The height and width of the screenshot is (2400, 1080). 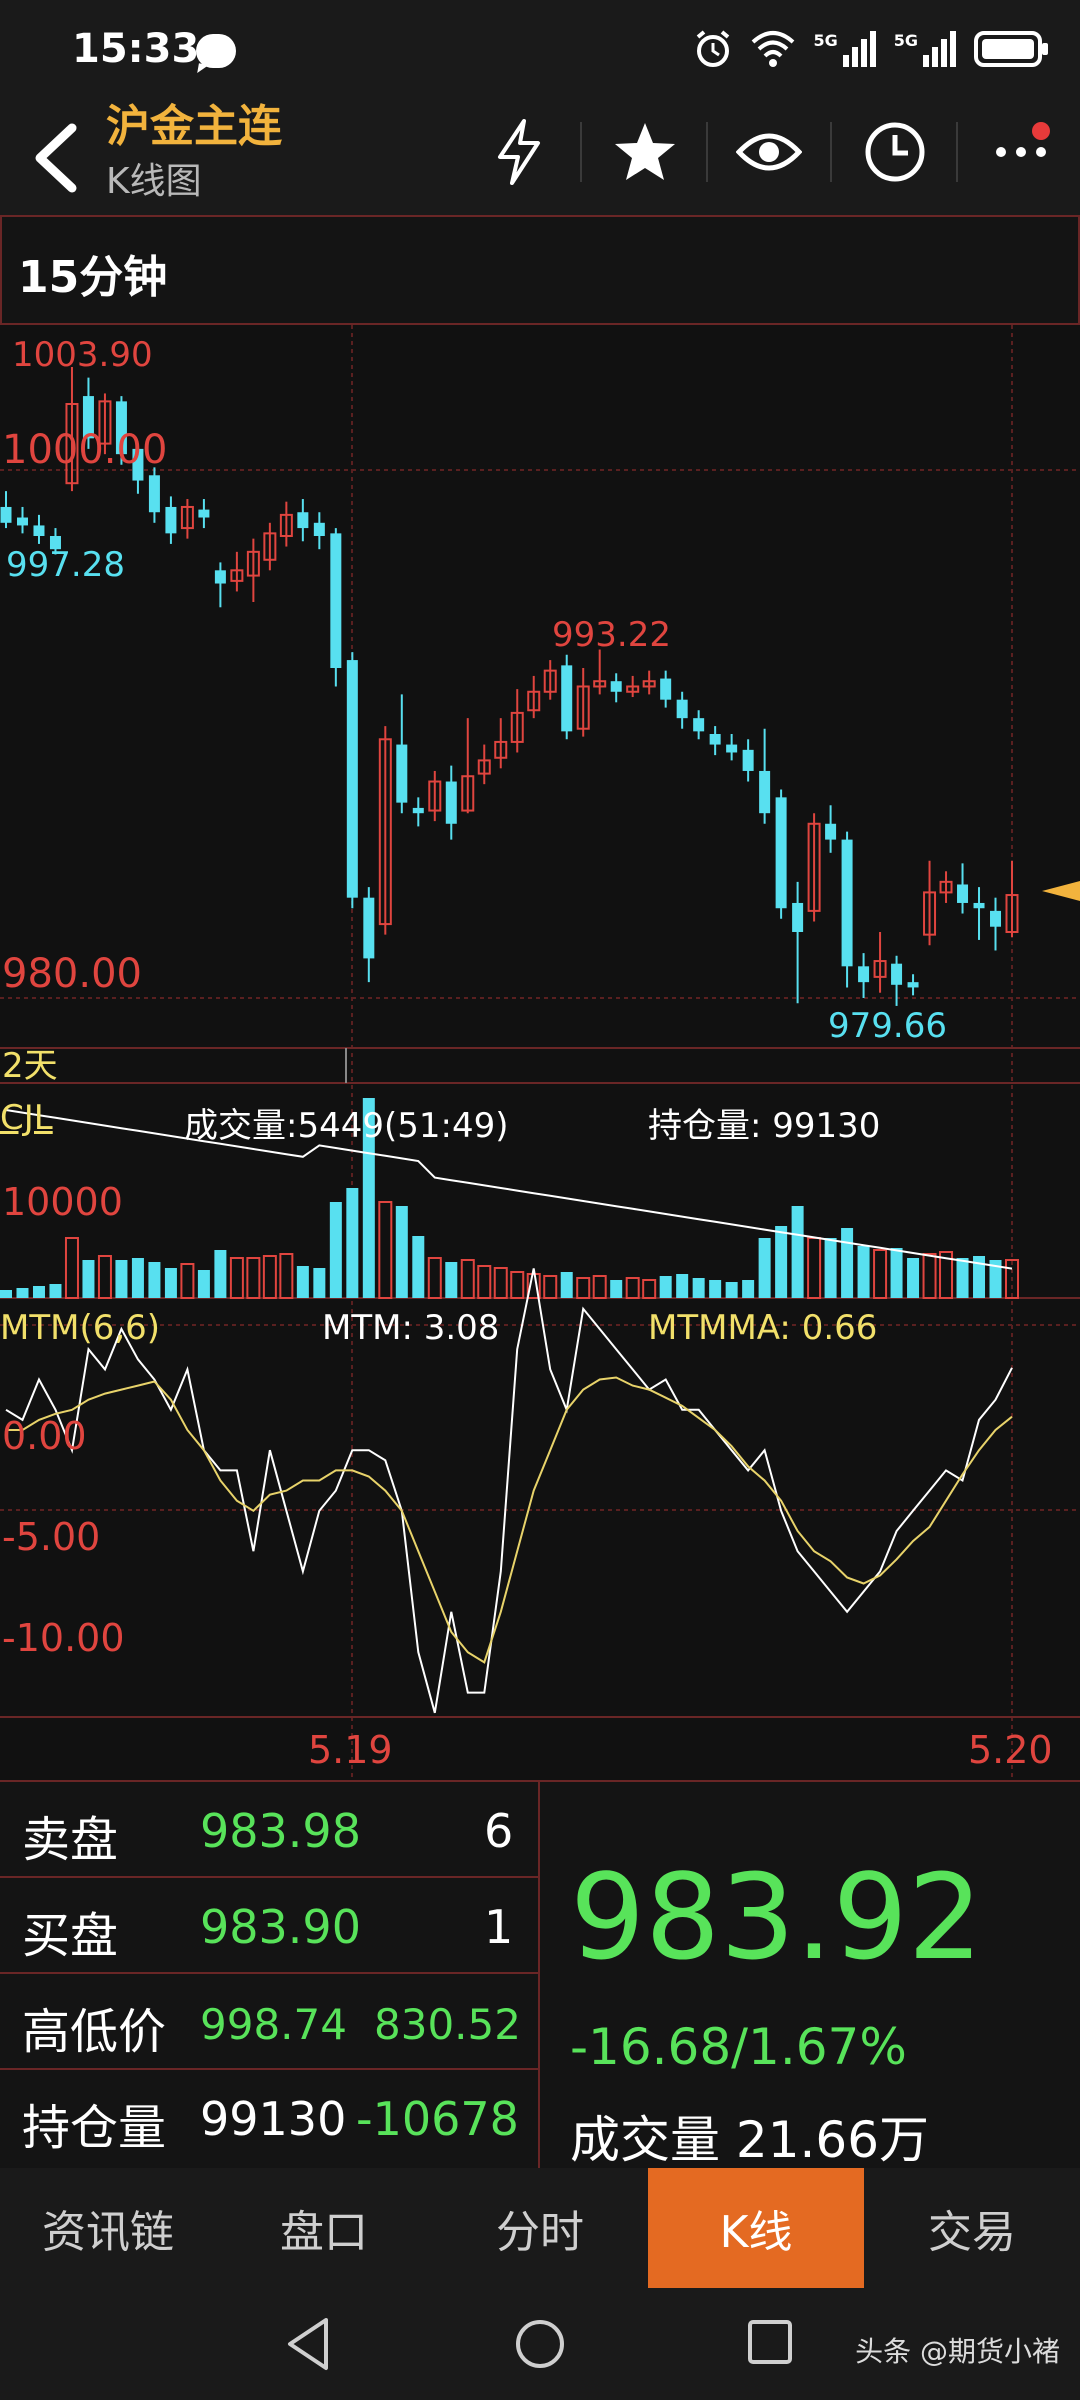 What do you see at coordinates (44, 1436) in the screenshot?
I see `mtm-axis-0: 0.00` at bounding box center [44, 1436].